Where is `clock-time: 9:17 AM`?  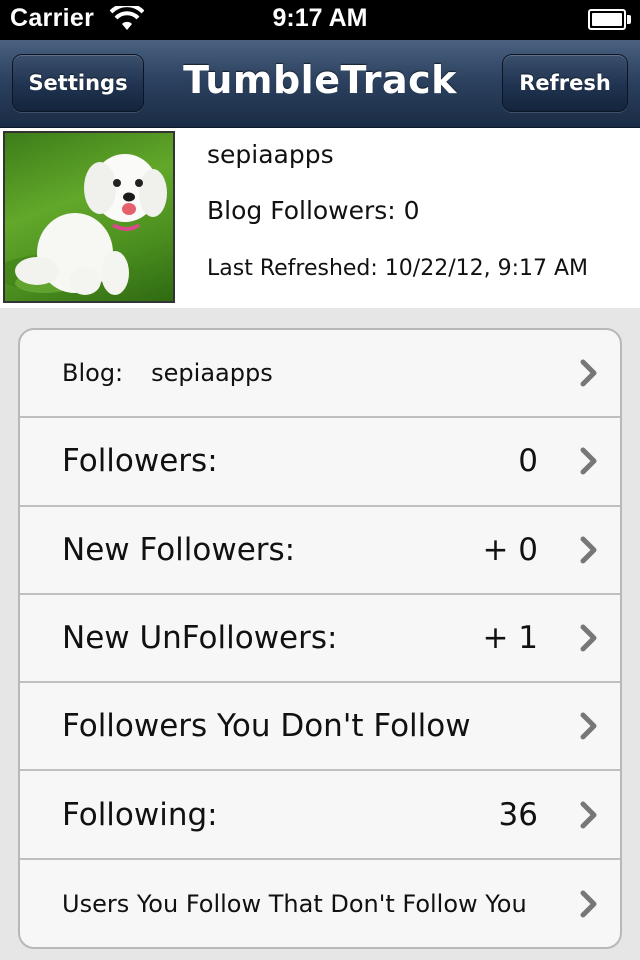
clock-time: 9:17 AM is located at coordinates (320, 18).